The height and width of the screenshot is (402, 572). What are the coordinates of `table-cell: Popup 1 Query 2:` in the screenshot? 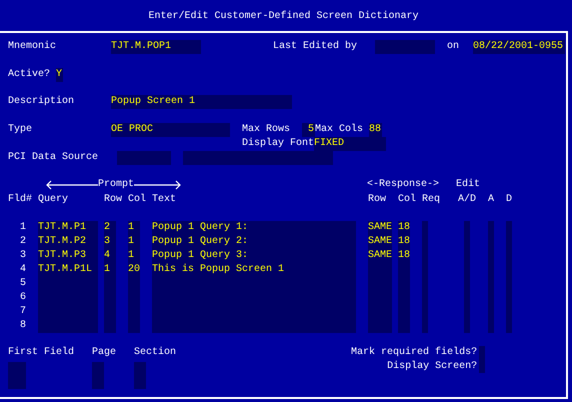 It's located at (254, 242).